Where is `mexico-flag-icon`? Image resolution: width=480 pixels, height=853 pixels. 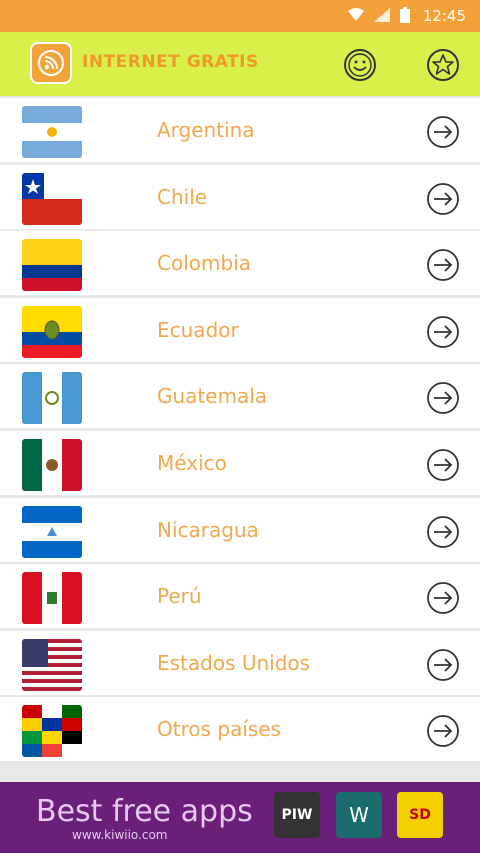
mexico-flag-icon is located at coordinates (52, 464).